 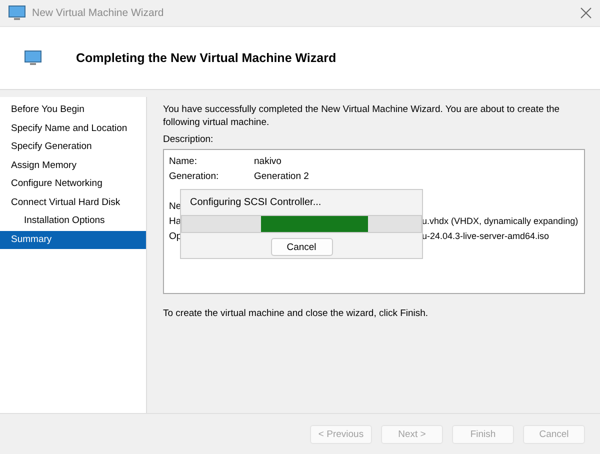 What do you see at coordinates (73, 239) in the screenshot?
I see `nav-item: Summary` at bounding box center [73, 239].